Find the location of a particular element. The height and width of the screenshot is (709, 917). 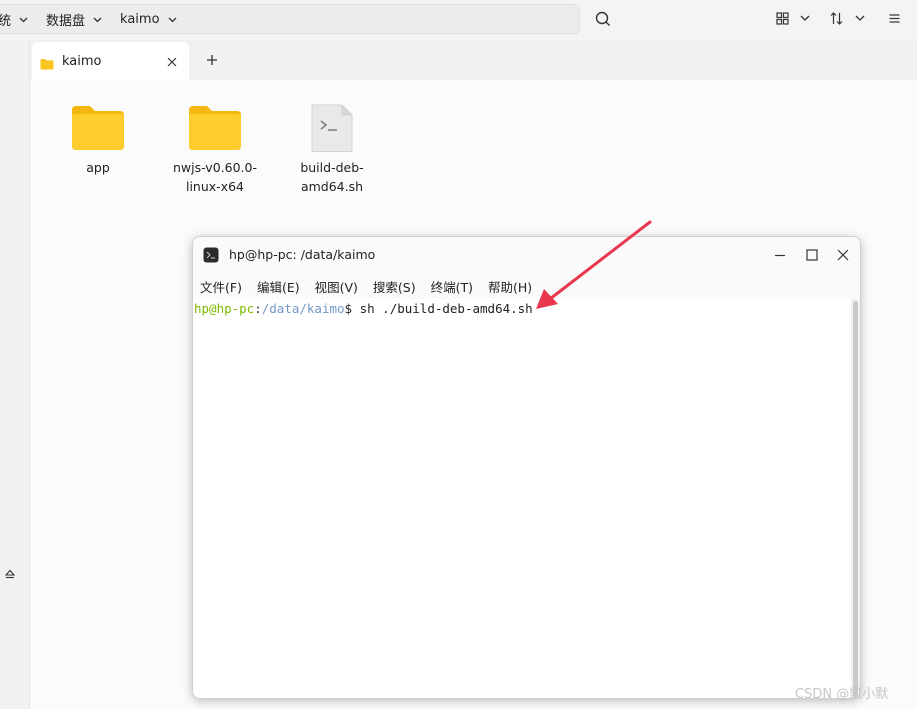

annotation-arrow-icon is located at coordinates (594, 264).